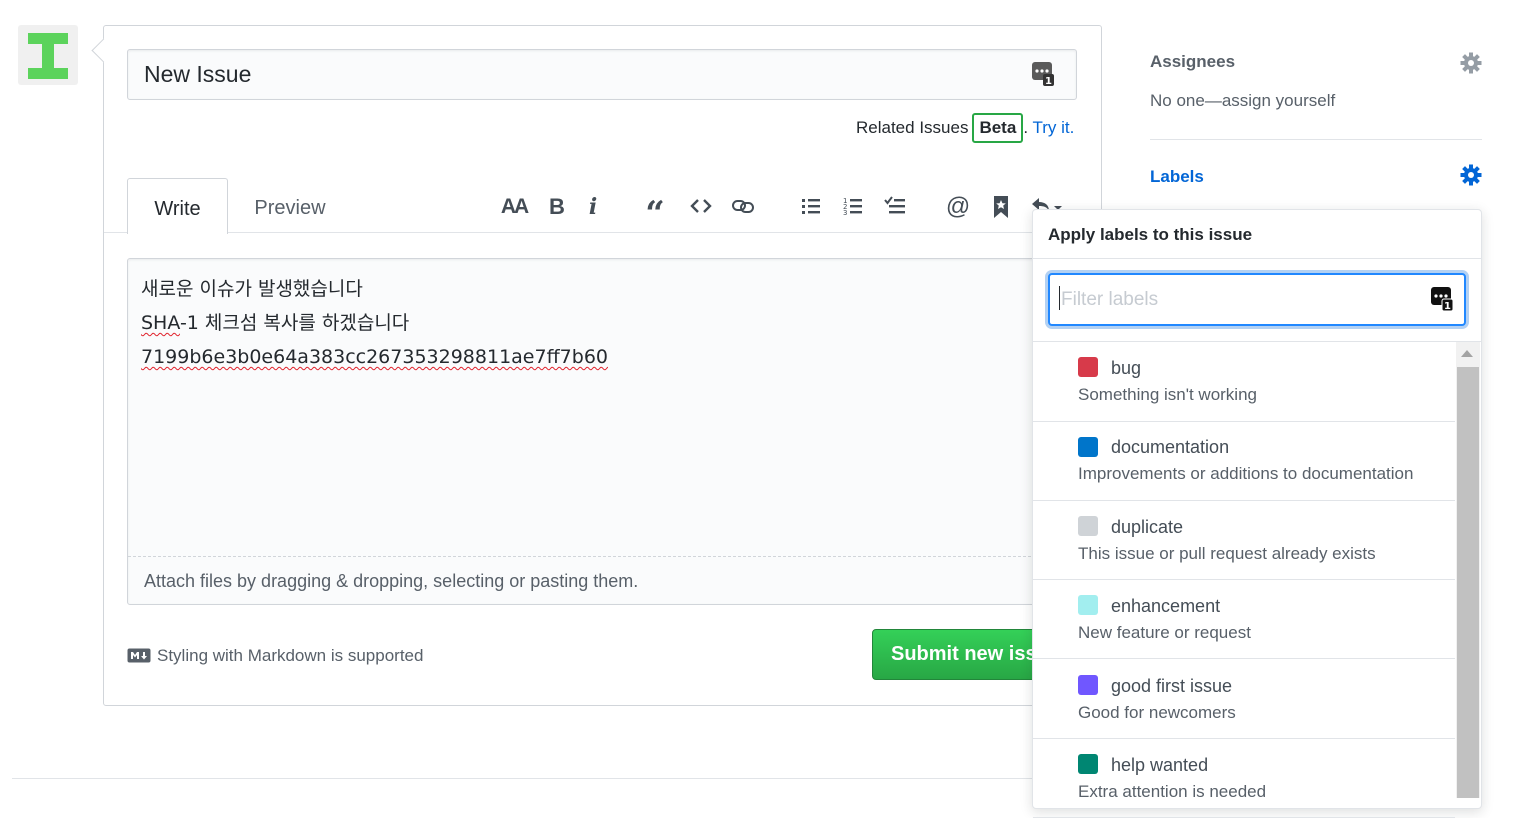 The width and height of the screenshot is (1534, 818). I want to click on task-list-icon, so click(895, 206).